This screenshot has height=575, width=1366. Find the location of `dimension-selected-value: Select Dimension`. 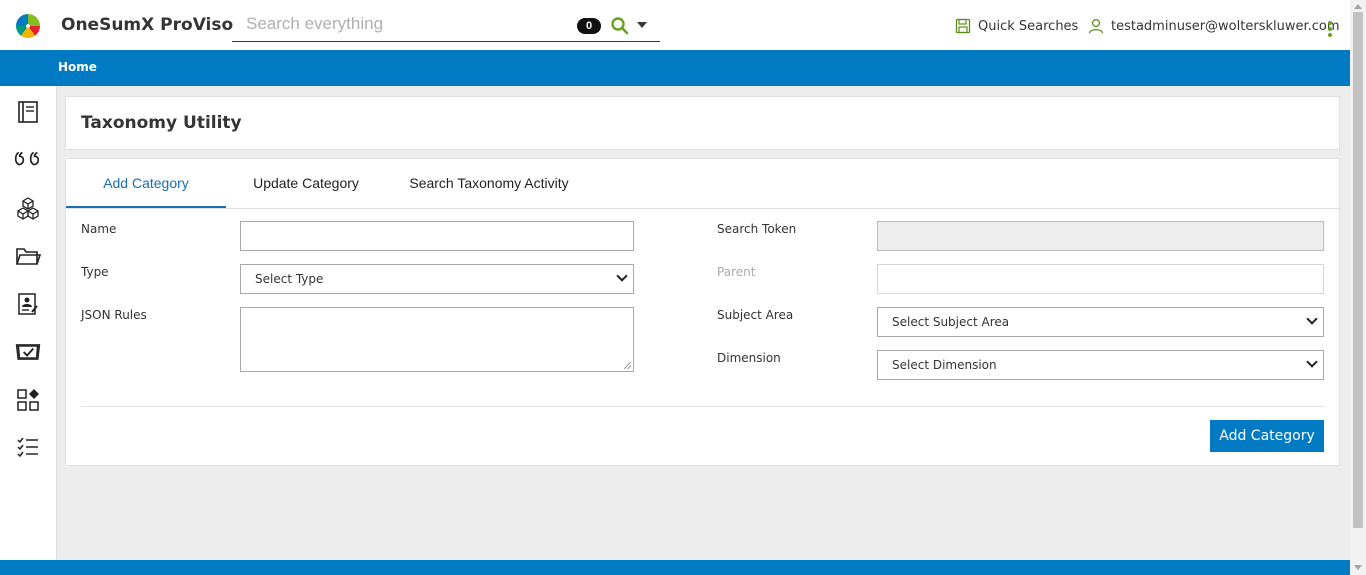

dimension-selected-value: Select Dimension is located at coordinates (944, 365).